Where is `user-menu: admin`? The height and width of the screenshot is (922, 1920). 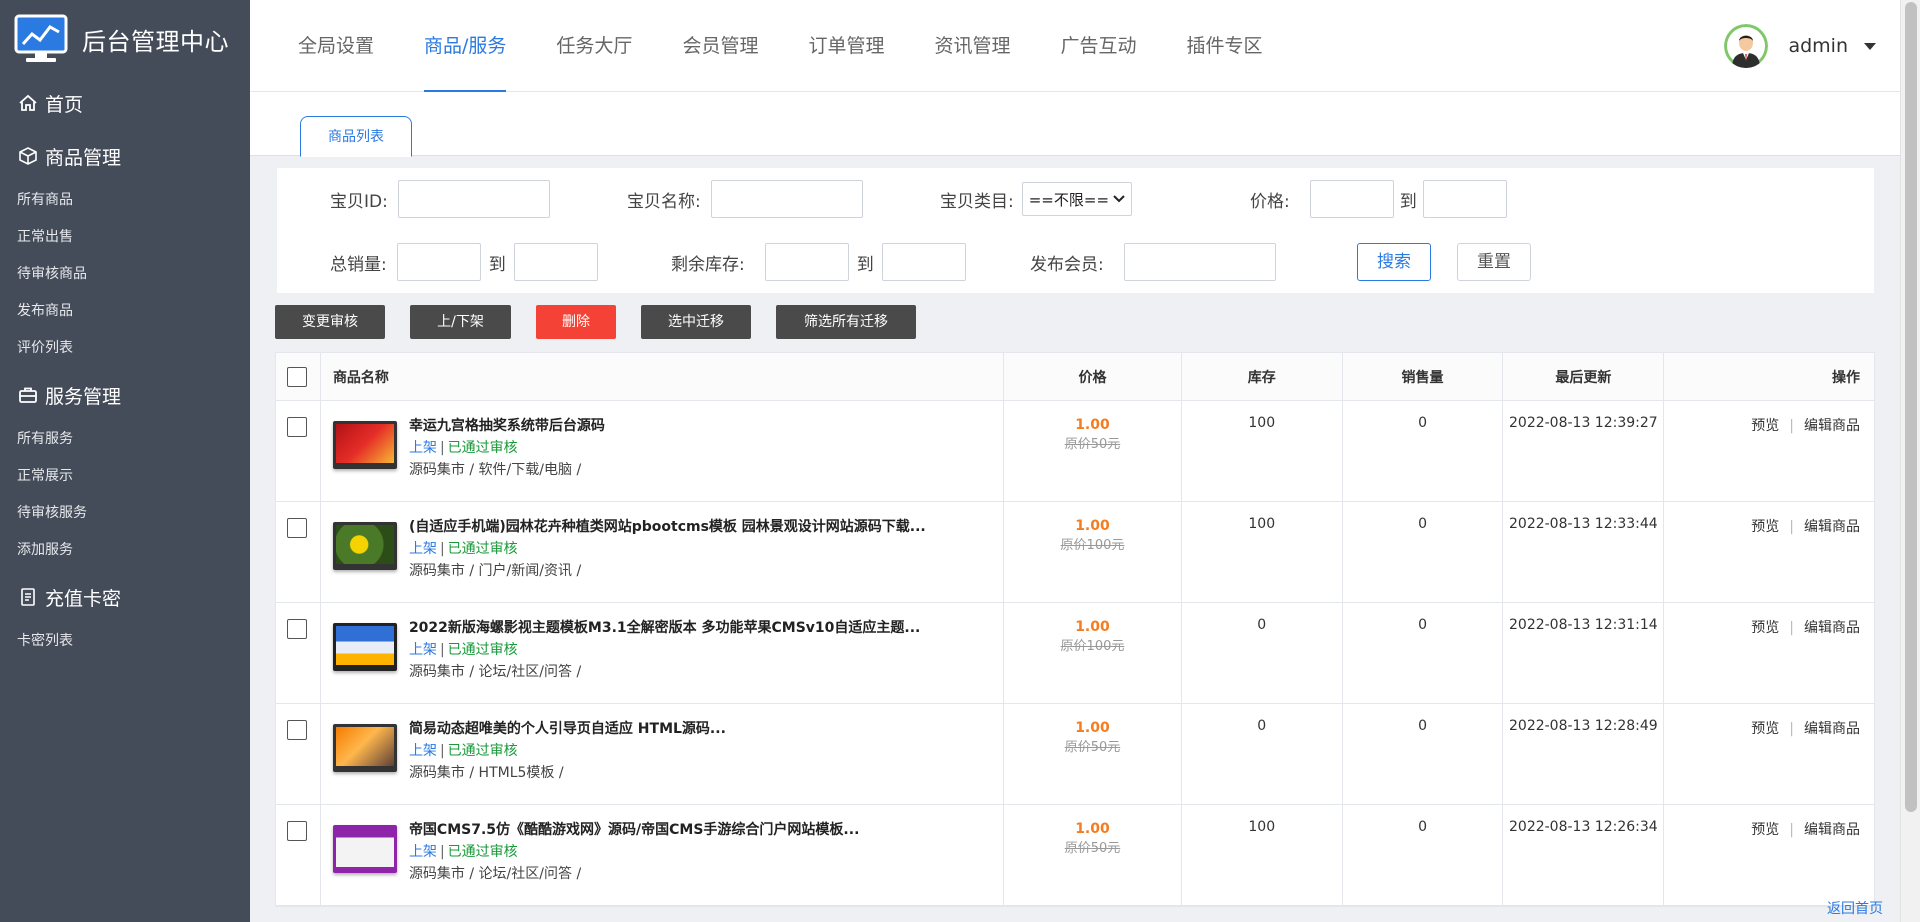 user-menu: admin is located at coordinates (1812, 46).